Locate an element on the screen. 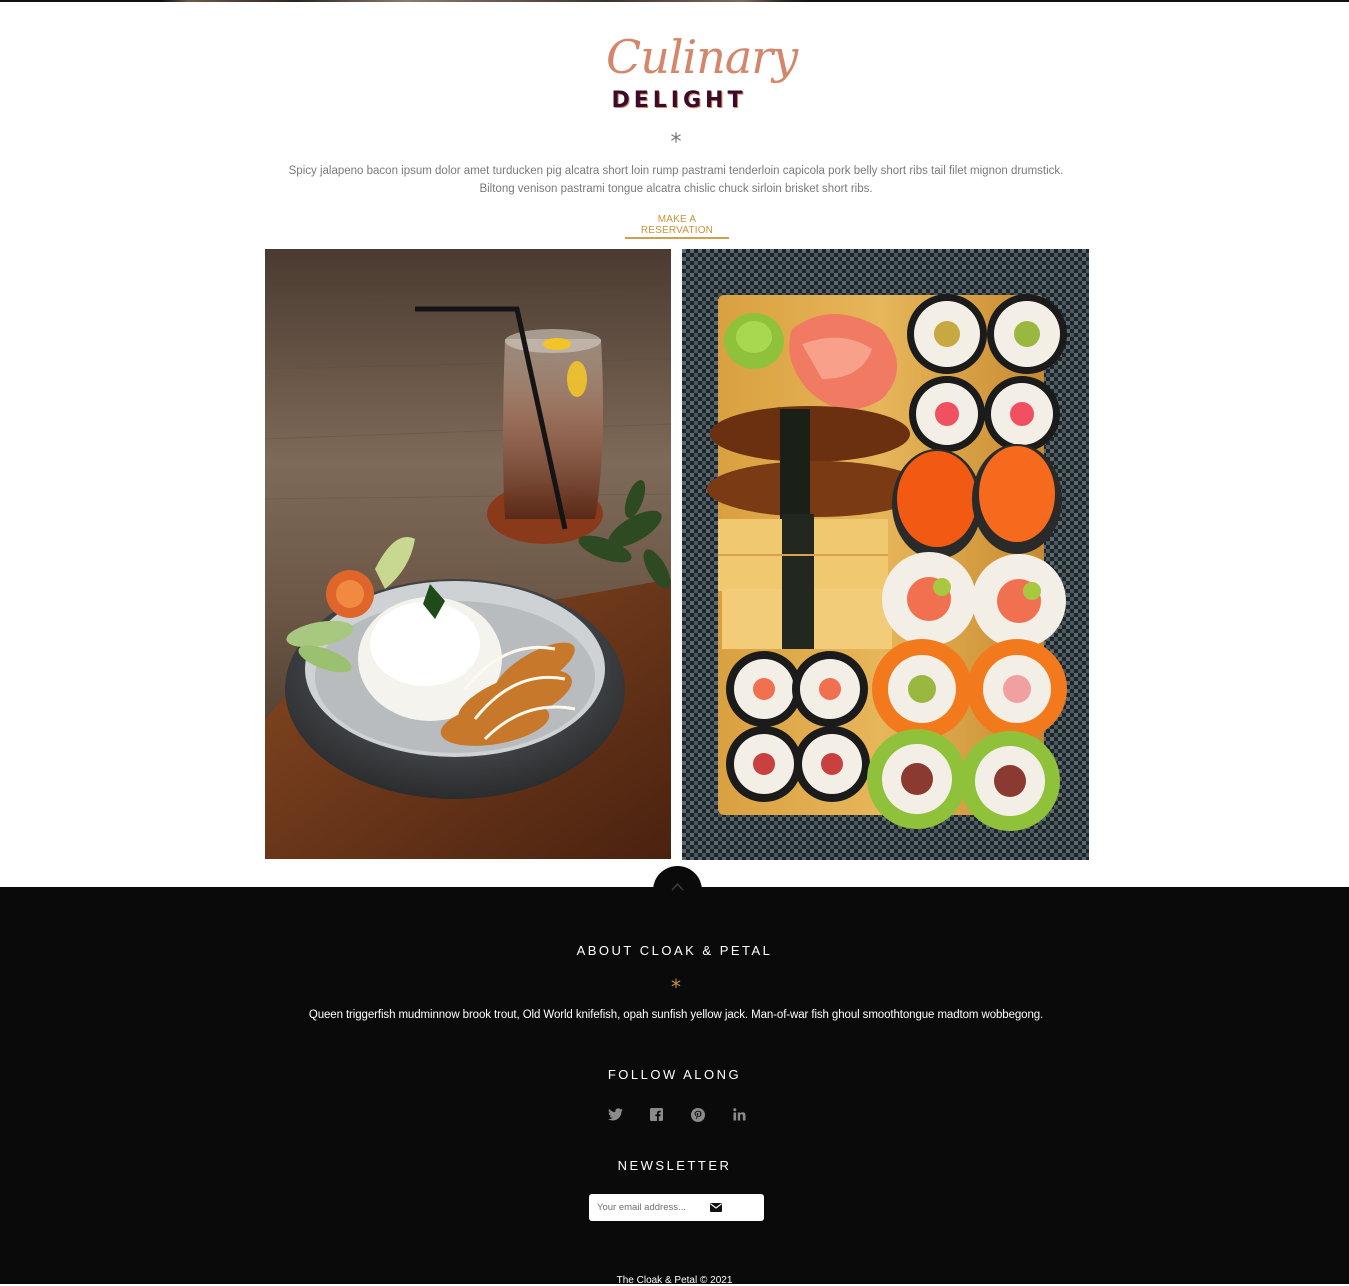 Image resolution: width=1349 pixels, height=1286 pixels. gallery-image-rice-bowl is located at coordinates (468, 554).